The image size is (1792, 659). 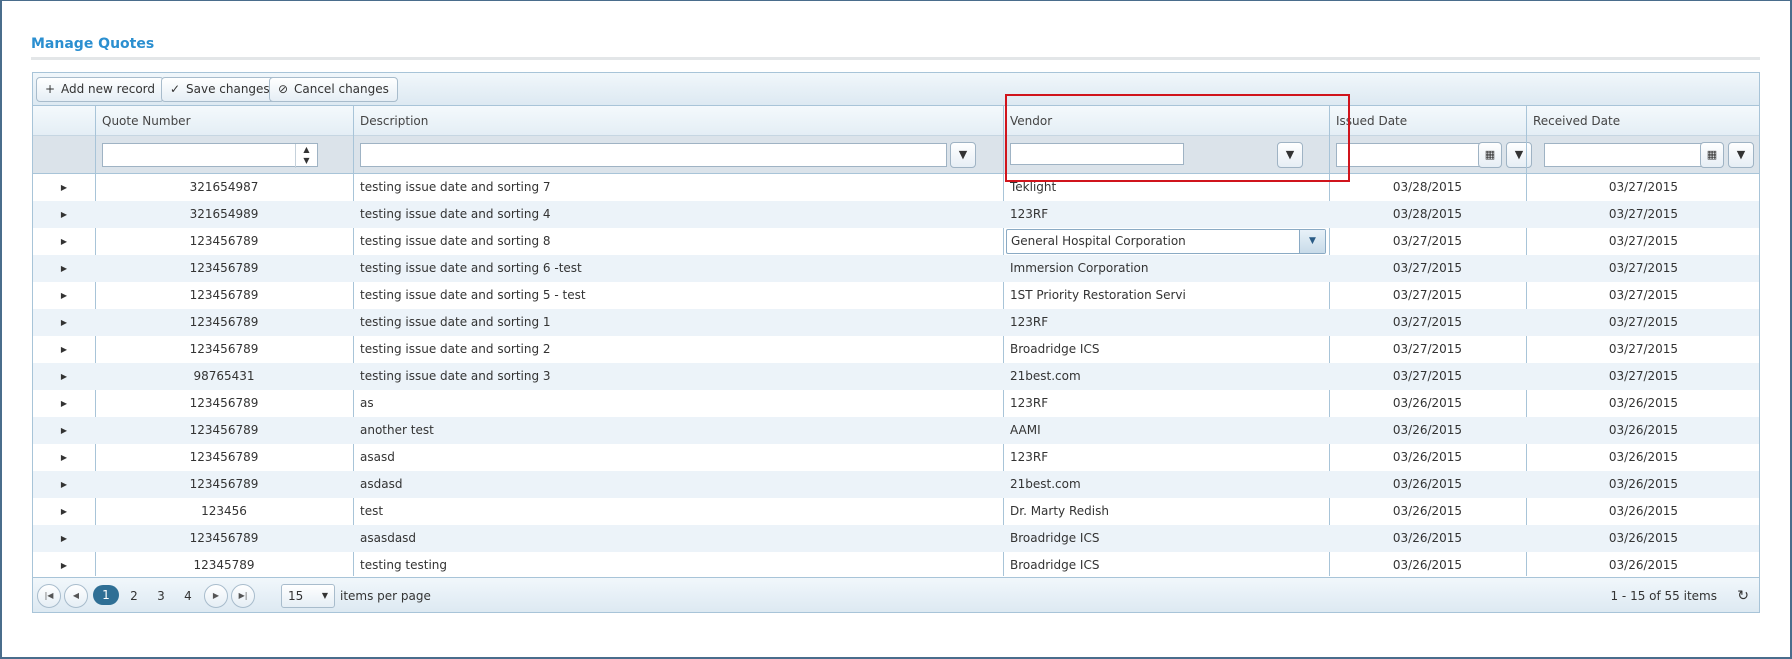 I want to click on issued-date-filter-button: ▼, so click(x=1519, y=155).